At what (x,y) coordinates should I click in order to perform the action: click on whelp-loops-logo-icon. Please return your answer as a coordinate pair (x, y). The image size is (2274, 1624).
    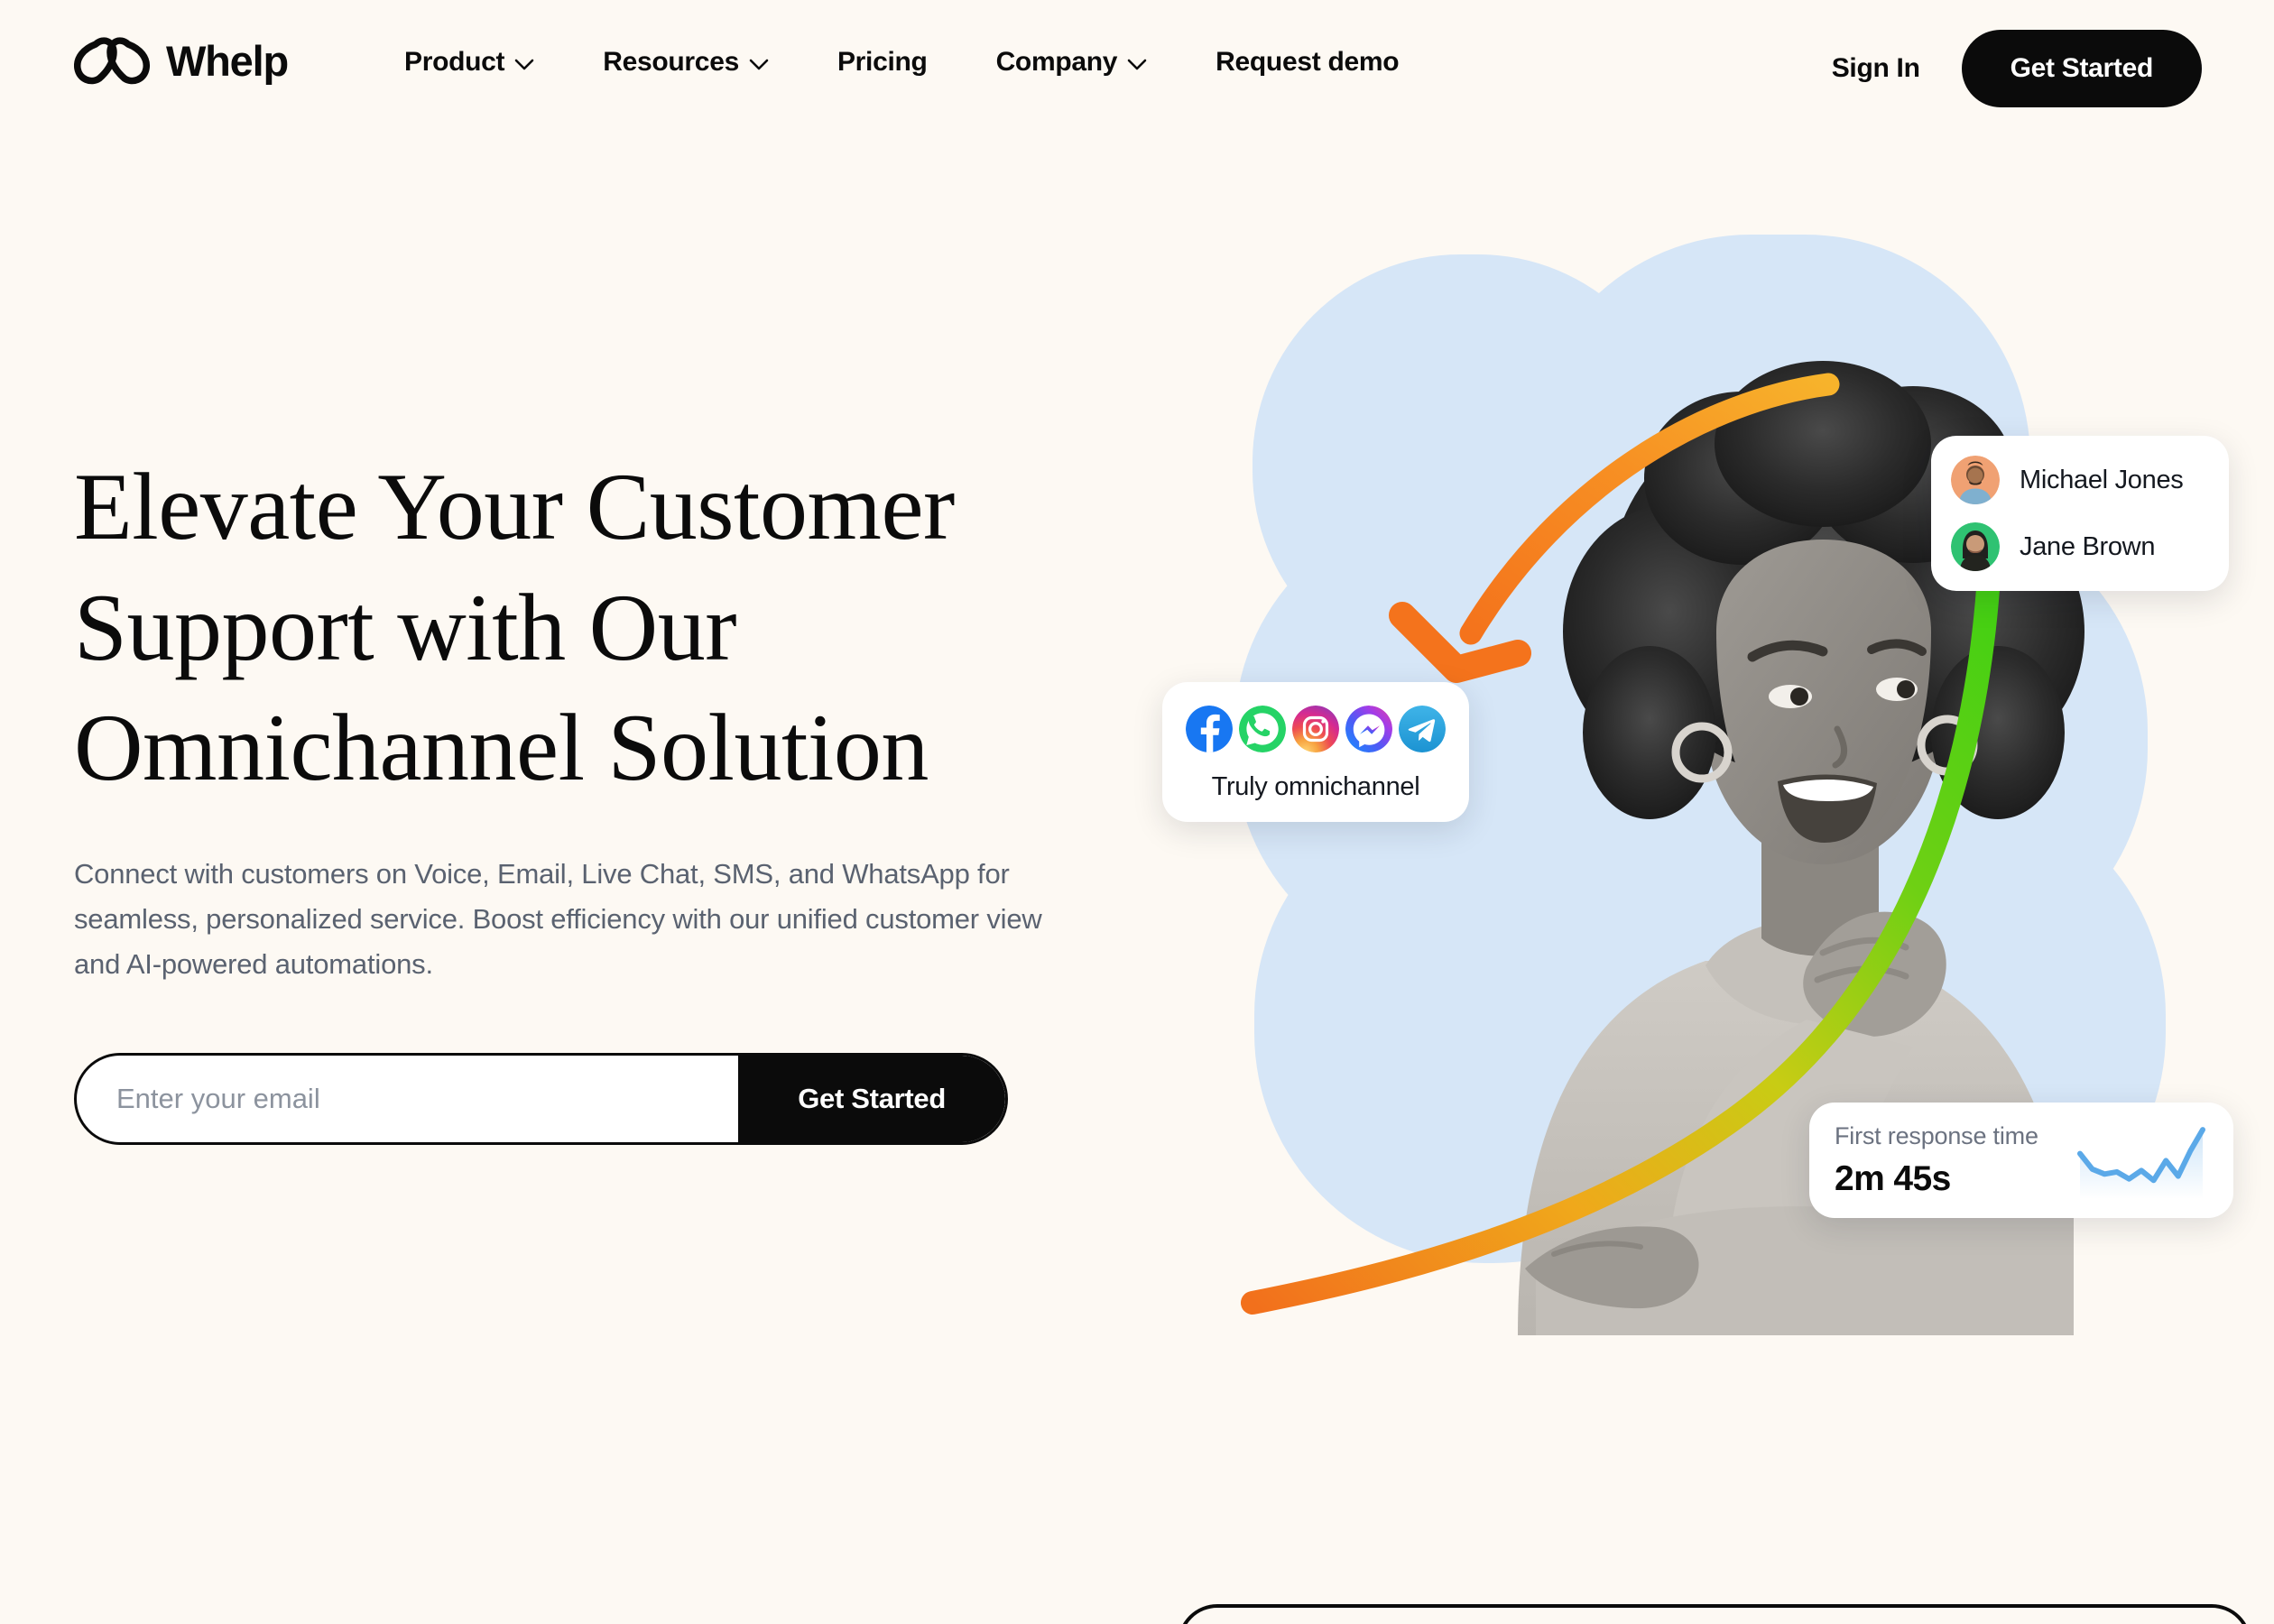
    Looking at the image, I should click on (112, 61).